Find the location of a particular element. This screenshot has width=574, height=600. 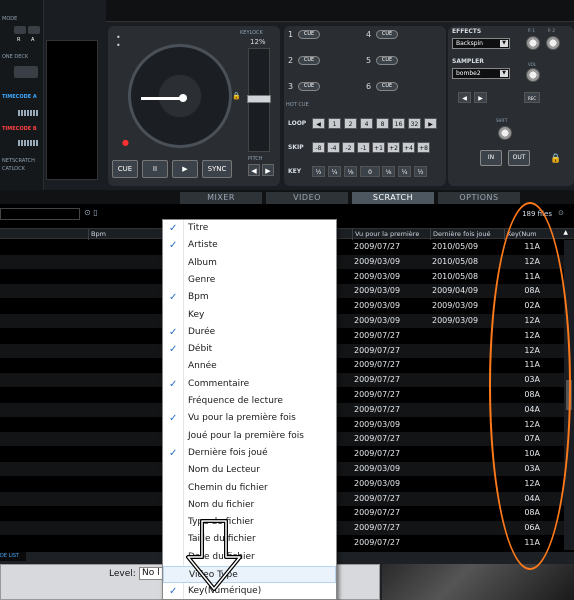

cue-number: 6 is located at coordinates (369, 86).